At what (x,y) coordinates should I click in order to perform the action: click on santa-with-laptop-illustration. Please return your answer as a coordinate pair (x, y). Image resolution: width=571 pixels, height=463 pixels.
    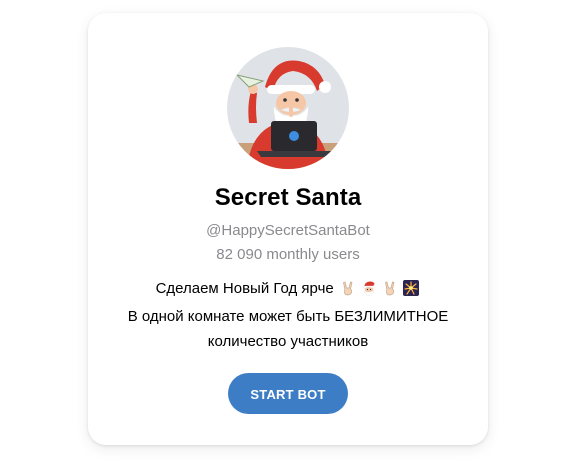
    Looking at the image, I should click on (288, 108).